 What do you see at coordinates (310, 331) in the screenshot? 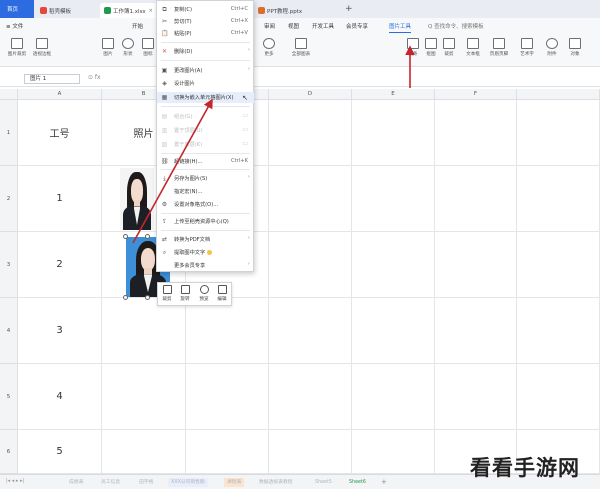
I see `cell-d4` at bounding box center [310, 331].